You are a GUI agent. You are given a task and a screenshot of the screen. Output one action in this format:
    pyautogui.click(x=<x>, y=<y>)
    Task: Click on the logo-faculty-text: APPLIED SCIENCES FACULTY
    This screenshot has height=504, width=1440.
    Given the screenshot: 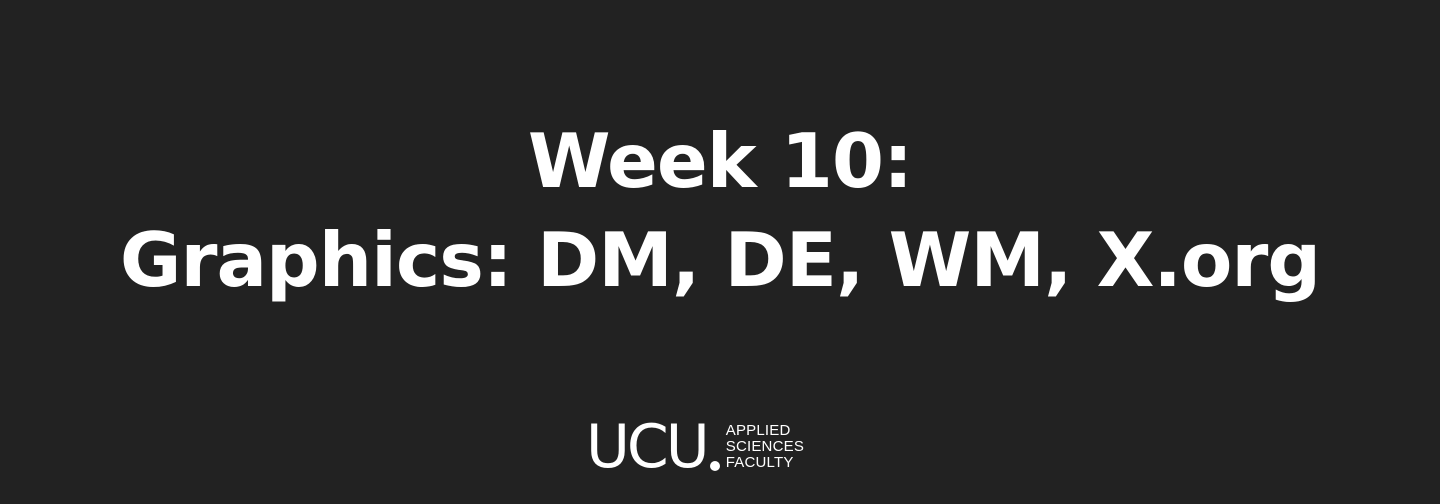 What is the action you would take?
    pyautogui.click(x=765, y=447)
    